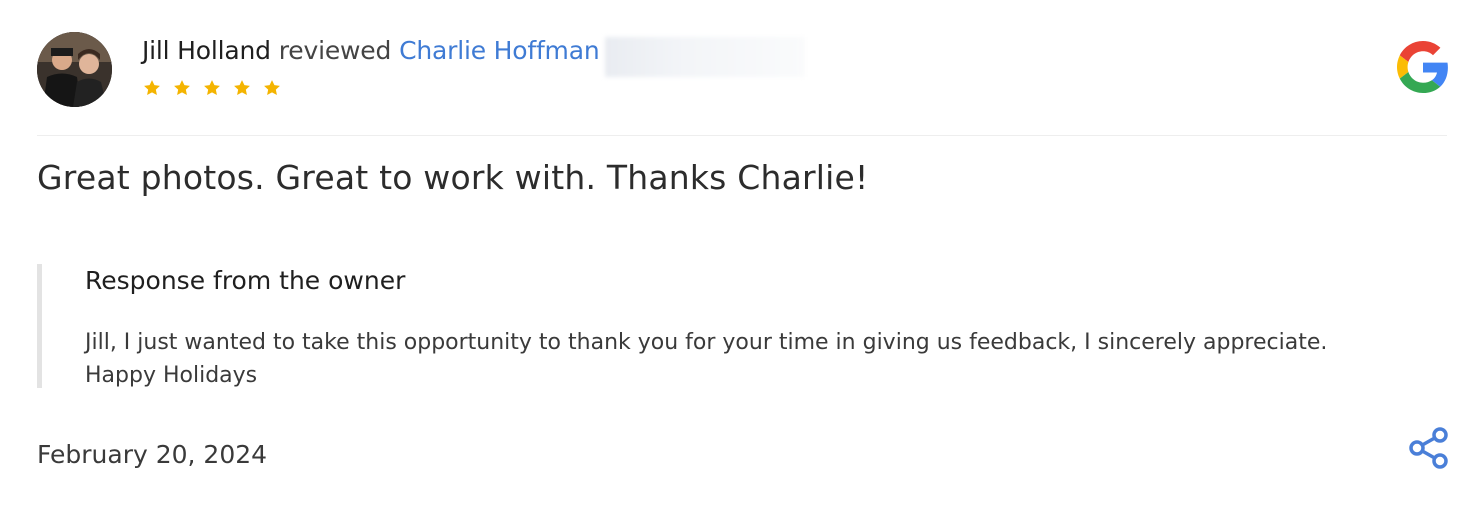 Image resolution: width=1483 pixels, height=508 pixels. Describe the element at coordinates (245, 280) in the screenshot. I see `owner-response-title: Response from the owner` at that location.